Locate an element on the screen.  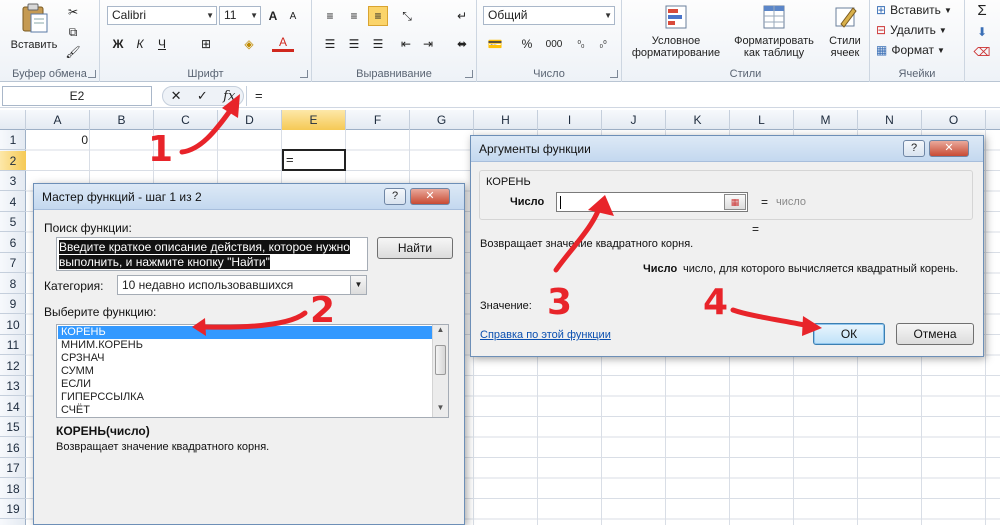
collapse-dialog-icon: ▦ is located at coordinates (735, 202).